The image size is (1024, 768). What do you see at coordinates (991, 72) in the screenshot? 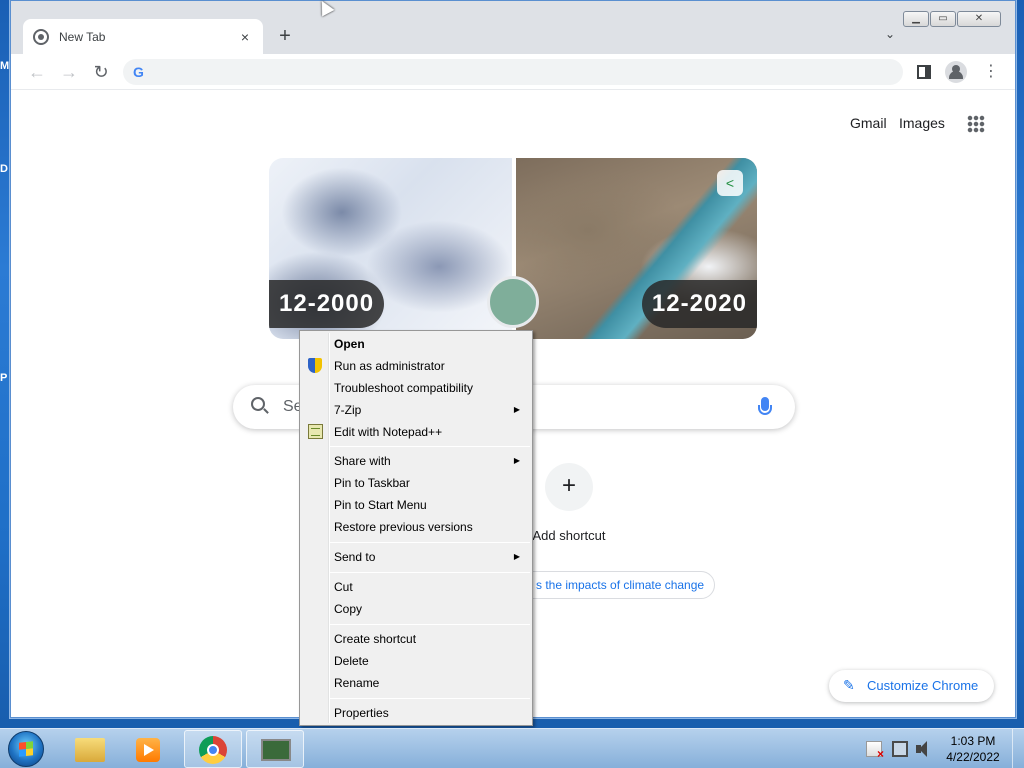
I see `chrome-menu-icon: ⋮` at bounding box center [991, 72].